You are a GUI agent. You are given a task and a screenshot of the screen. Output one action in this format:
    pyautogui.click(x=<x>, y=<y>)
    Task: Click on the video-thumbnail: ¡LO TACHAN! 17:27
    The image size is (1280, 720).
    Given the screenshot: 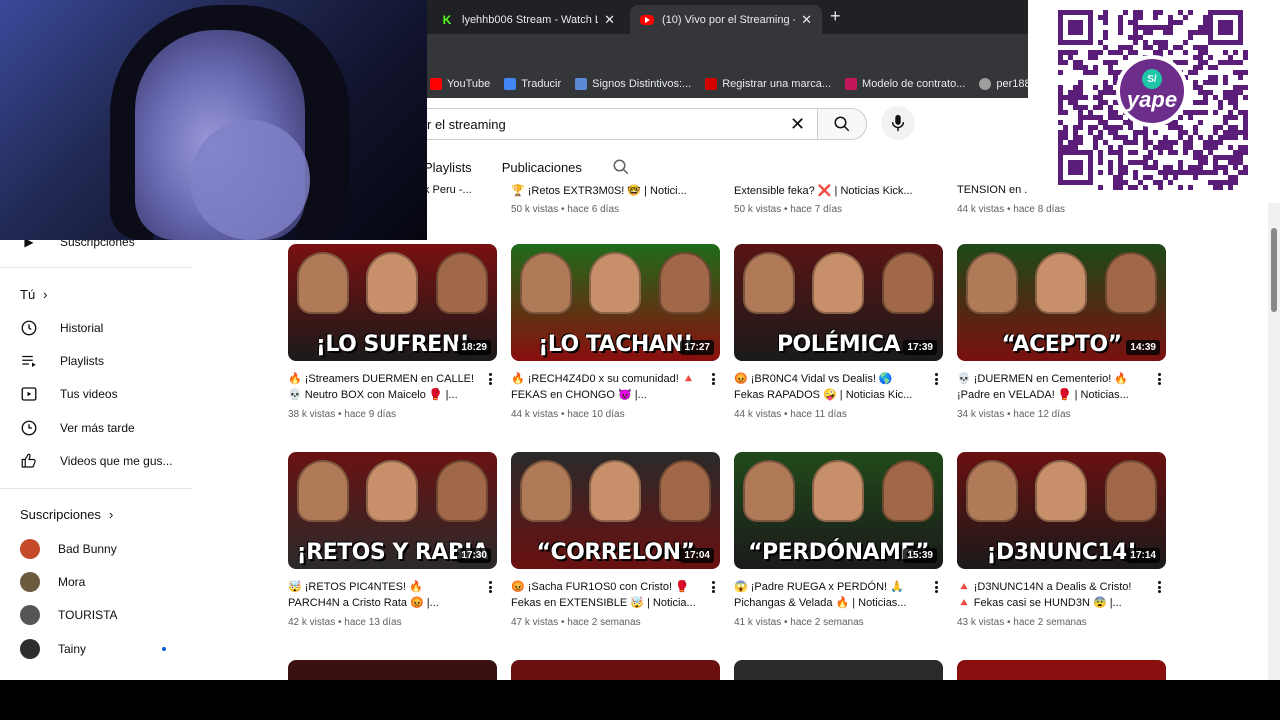 What is the action you would take?
    pyautogui.click(x=615, y=302)
    